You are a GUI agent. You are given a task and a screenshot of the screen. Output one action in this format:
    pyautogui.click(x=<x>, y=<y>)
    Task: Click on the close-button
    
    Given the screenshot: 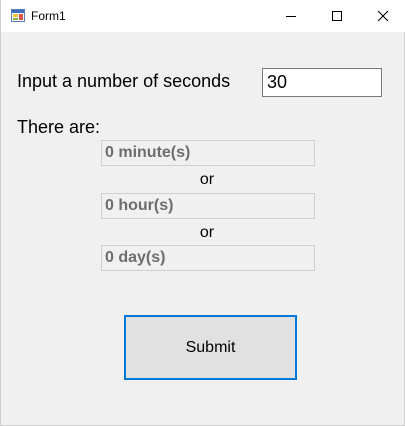 What is the action you would take?
    pyautogui.click(x=382, y=16)
    